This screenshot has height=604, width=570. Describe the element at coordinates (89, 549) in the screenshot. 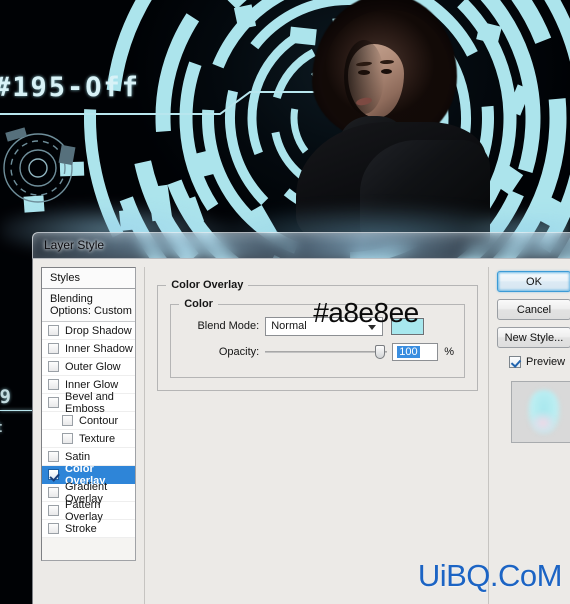

I see `styles-list-tail` at that location.